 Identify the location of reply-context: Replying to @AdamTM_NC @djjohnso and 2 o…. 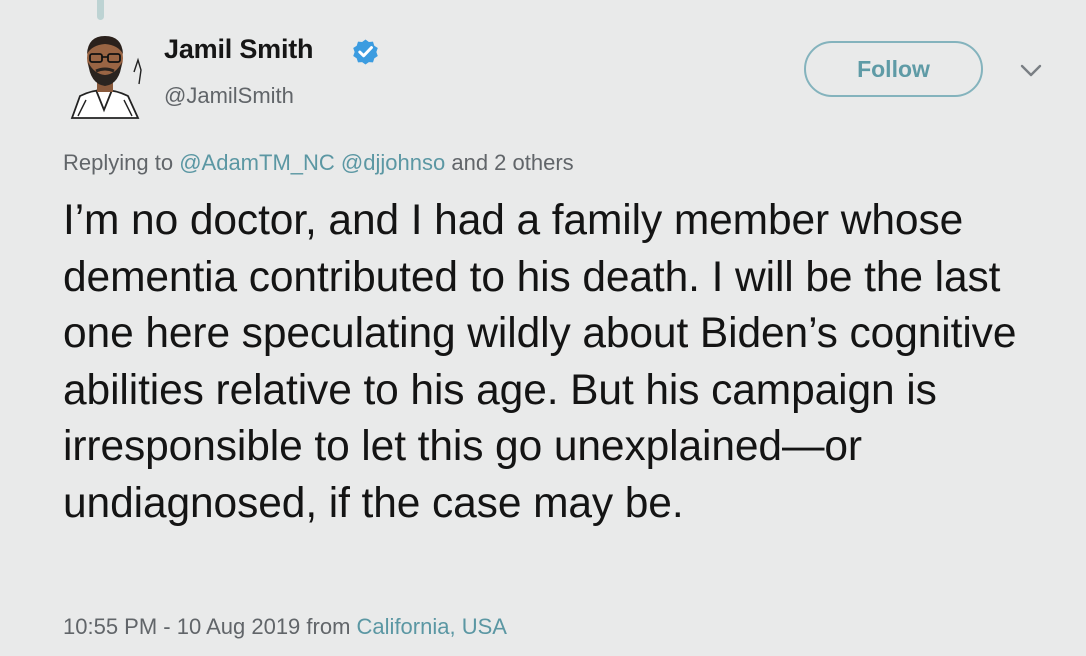
(318, 163).